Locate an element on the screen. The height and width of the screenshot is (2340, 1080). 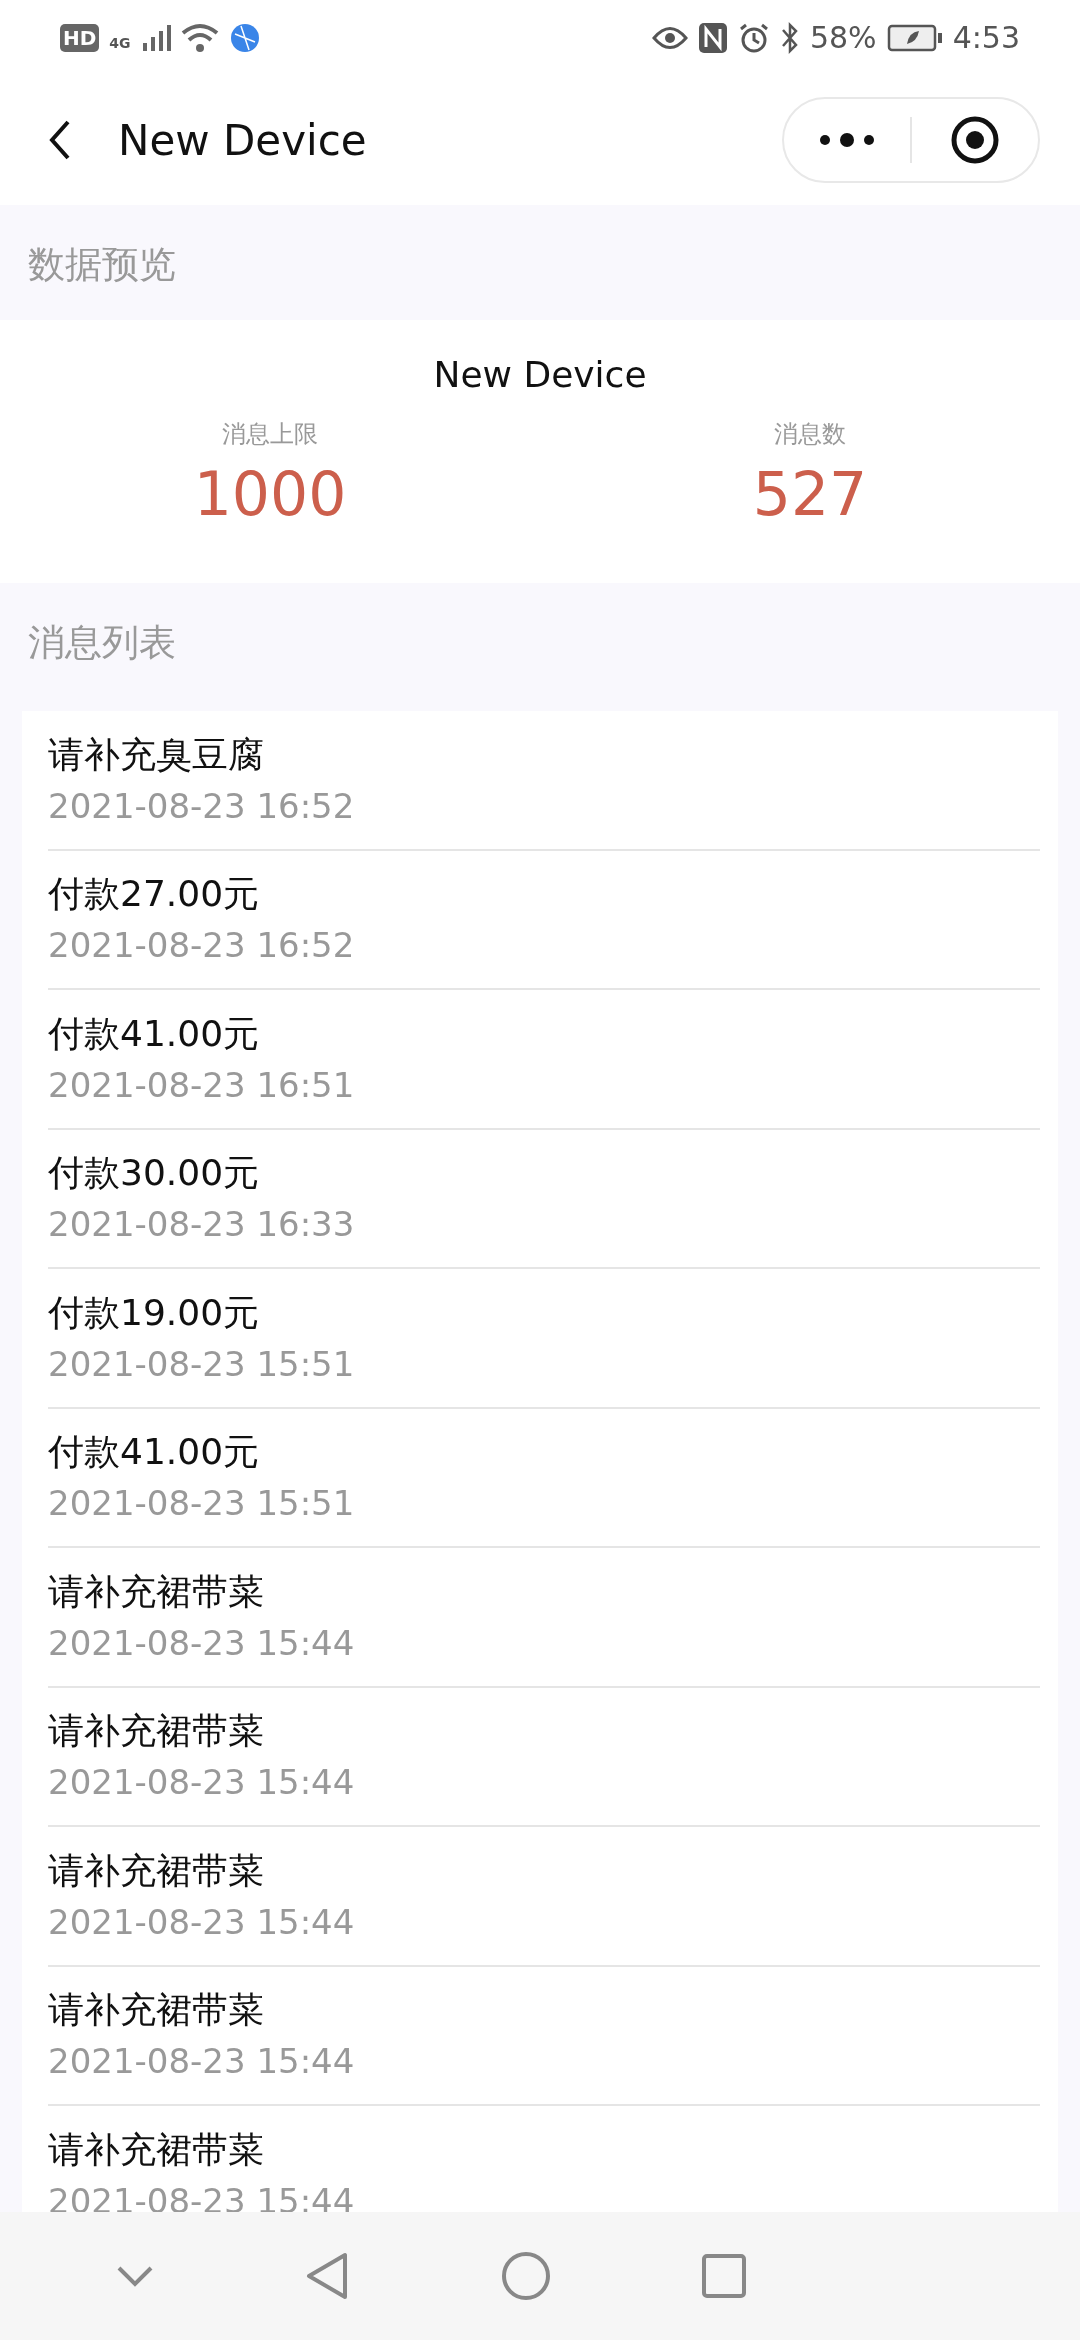
nfc-icon is located at coordinates (712, 37).